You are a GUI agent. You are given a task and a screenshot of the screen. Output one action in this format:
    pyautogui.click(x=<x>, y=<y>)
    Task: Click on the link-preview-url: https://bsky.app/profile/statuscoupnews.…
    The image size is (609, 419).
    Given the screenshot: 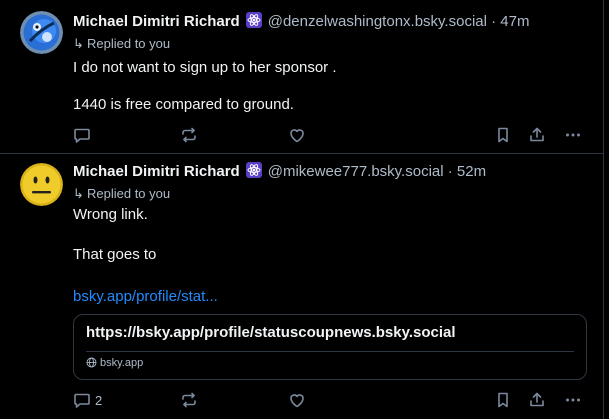 What is the action you would take?
    pyautogui.click(x=271, y=332)
    